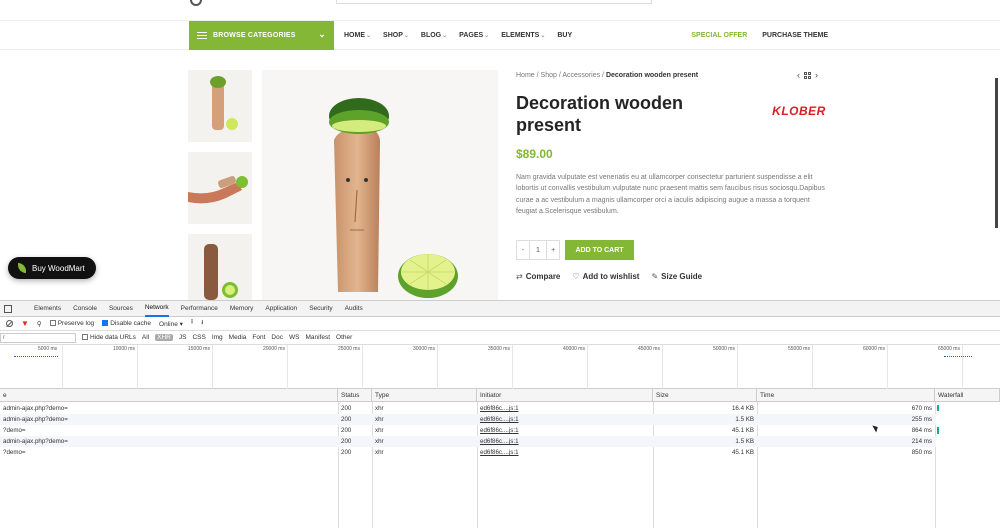 The width and height of the screenshot is (1000, 528). What do you see at coordinates (705, 395) in the screenshot?
I see `column-header-size: Size` at bounding box center [705, 395].